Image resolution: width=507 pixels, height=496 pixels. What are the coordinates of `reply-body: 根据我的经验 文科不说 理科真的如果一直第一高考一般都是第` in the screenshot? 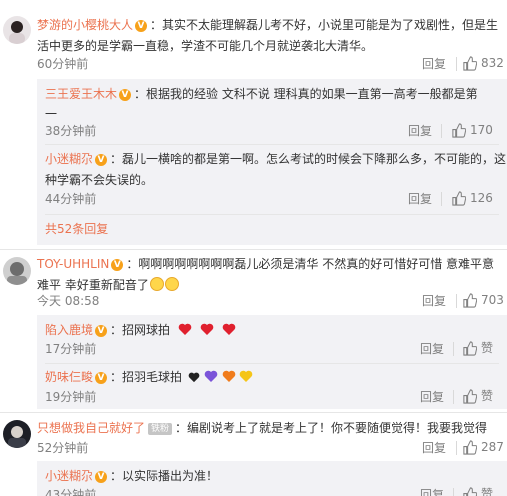 It's located at (312, 94).